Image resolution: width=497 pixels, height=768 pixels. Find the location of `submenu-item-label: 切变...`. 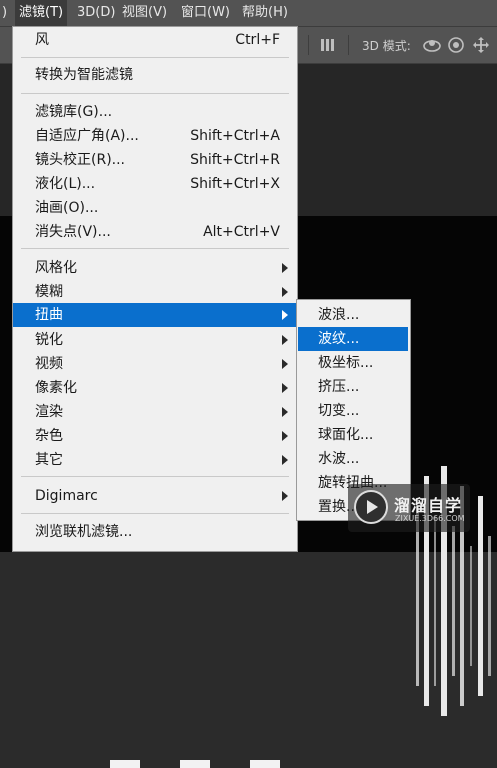

submenu-item-label: 切变... is located at coordinates (339, 411).